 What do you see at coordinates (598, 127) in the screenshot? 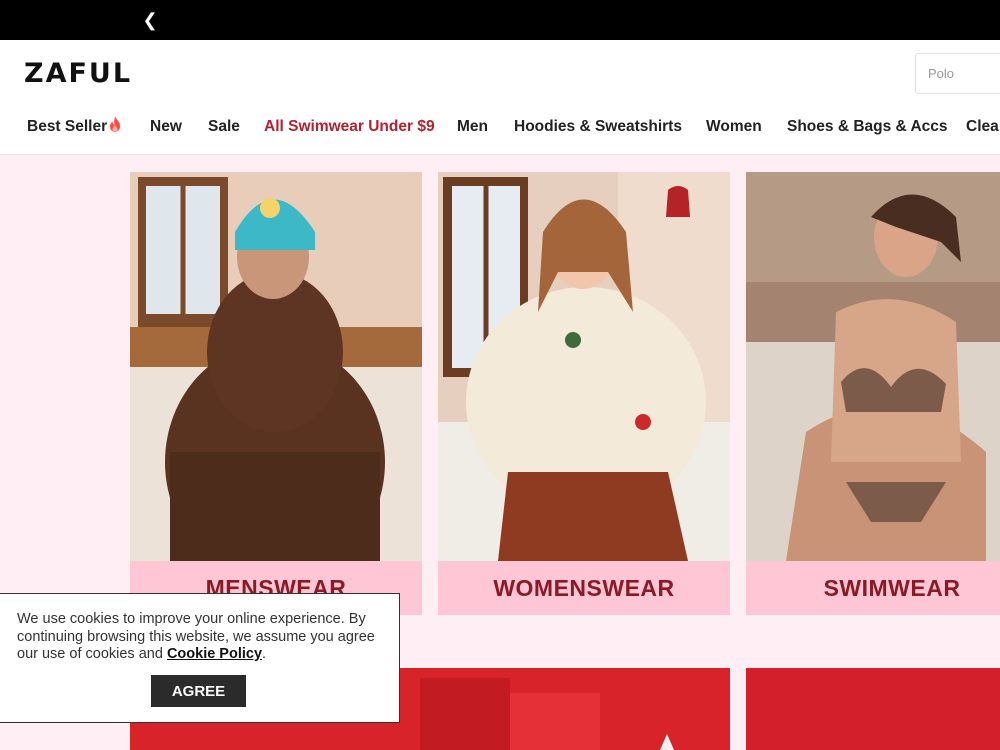
I see `nav-item-hoodies-sweatshirts: Hoodies & Sweatshirts` at bounding box center [598, 127].